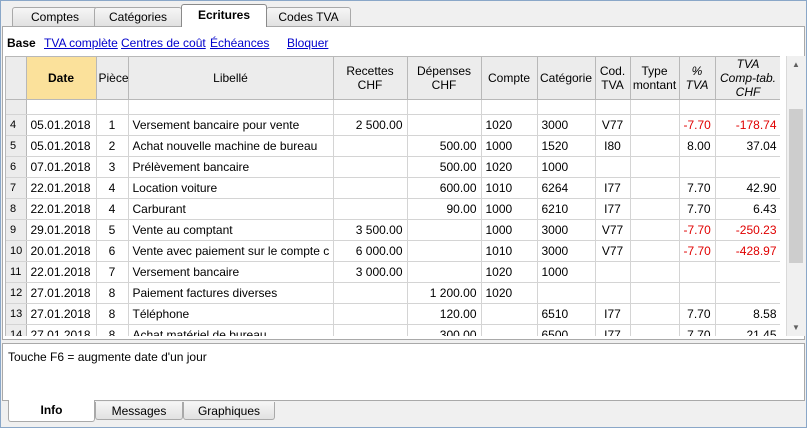  What do you see at coordinates (231, 188) in the screenshot?
I see `cell-libelle: Location voiture` at bounding box center [231, 188].